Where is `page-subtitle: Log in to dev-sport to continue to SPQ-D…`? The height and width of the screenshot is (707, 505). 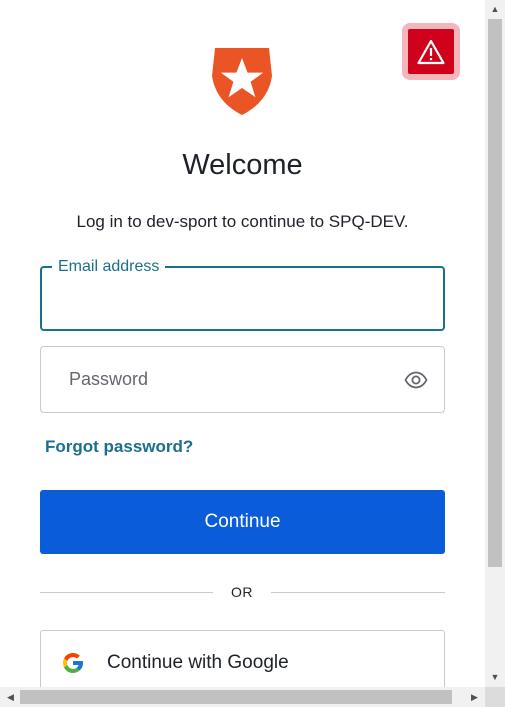
page-subtitle: Log in to dev-sport to continue to SPQ-D… is located at coordinates (242, 221).